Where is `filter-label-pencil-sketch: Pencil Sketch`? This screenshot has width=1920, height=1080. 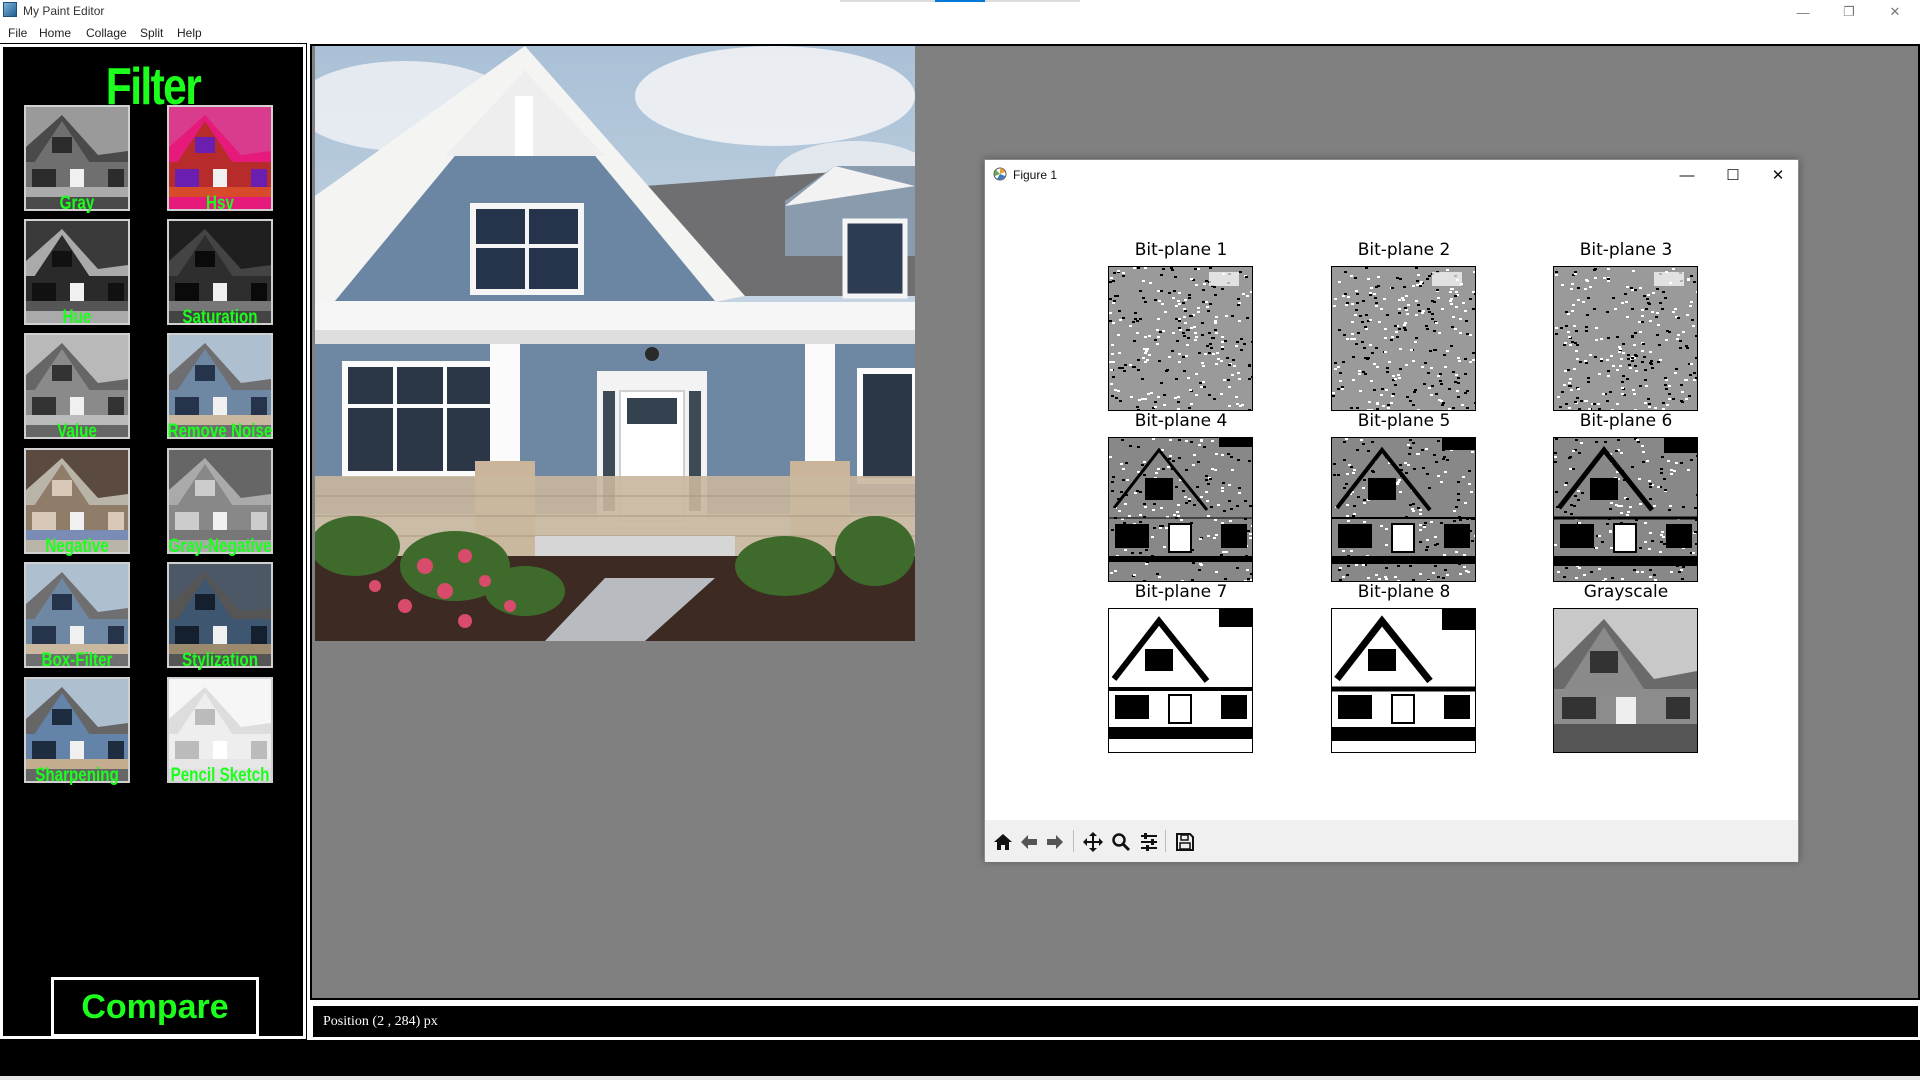 filter-label-pencil-sketch: Pencil Sketch is located at coordinates (220, 776).